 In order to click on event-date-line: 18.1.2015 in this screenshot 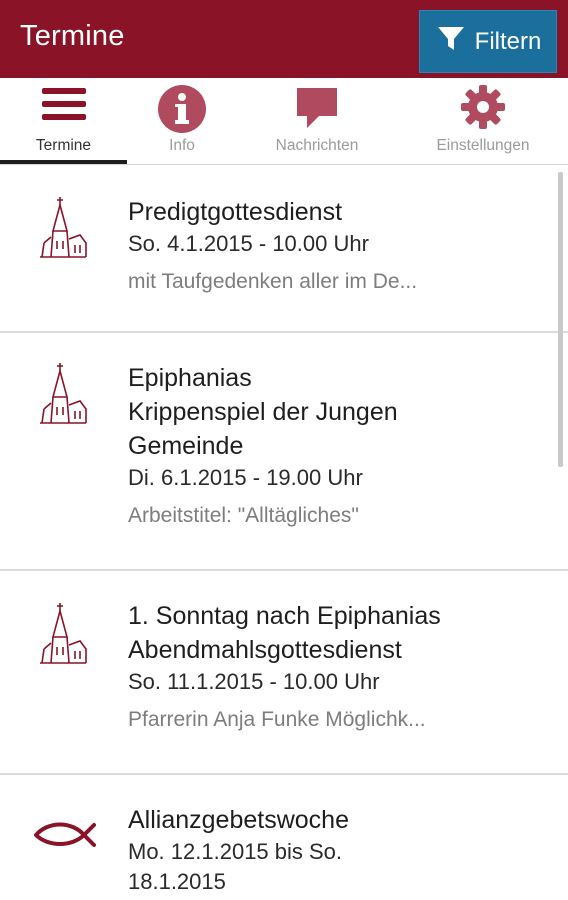, I will do `click(177, 881)`.